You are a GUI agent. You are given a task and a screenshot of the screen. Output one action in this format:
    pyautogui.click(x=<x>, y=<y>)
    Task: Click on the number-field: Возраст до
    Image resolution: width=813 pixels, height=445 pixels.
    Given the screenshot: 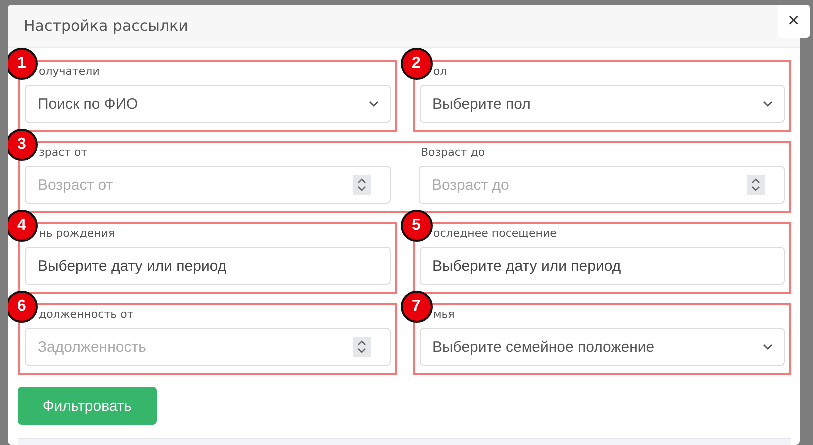 What is the action you would take?
    pyautogui.click(x=602, y=185)
    